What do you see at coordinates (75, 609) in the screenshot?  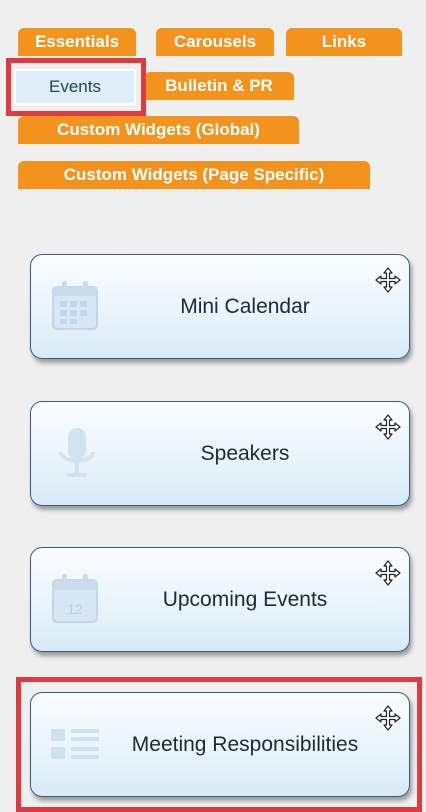 I see `svg-text: 12` at bounding box center [75, 609].